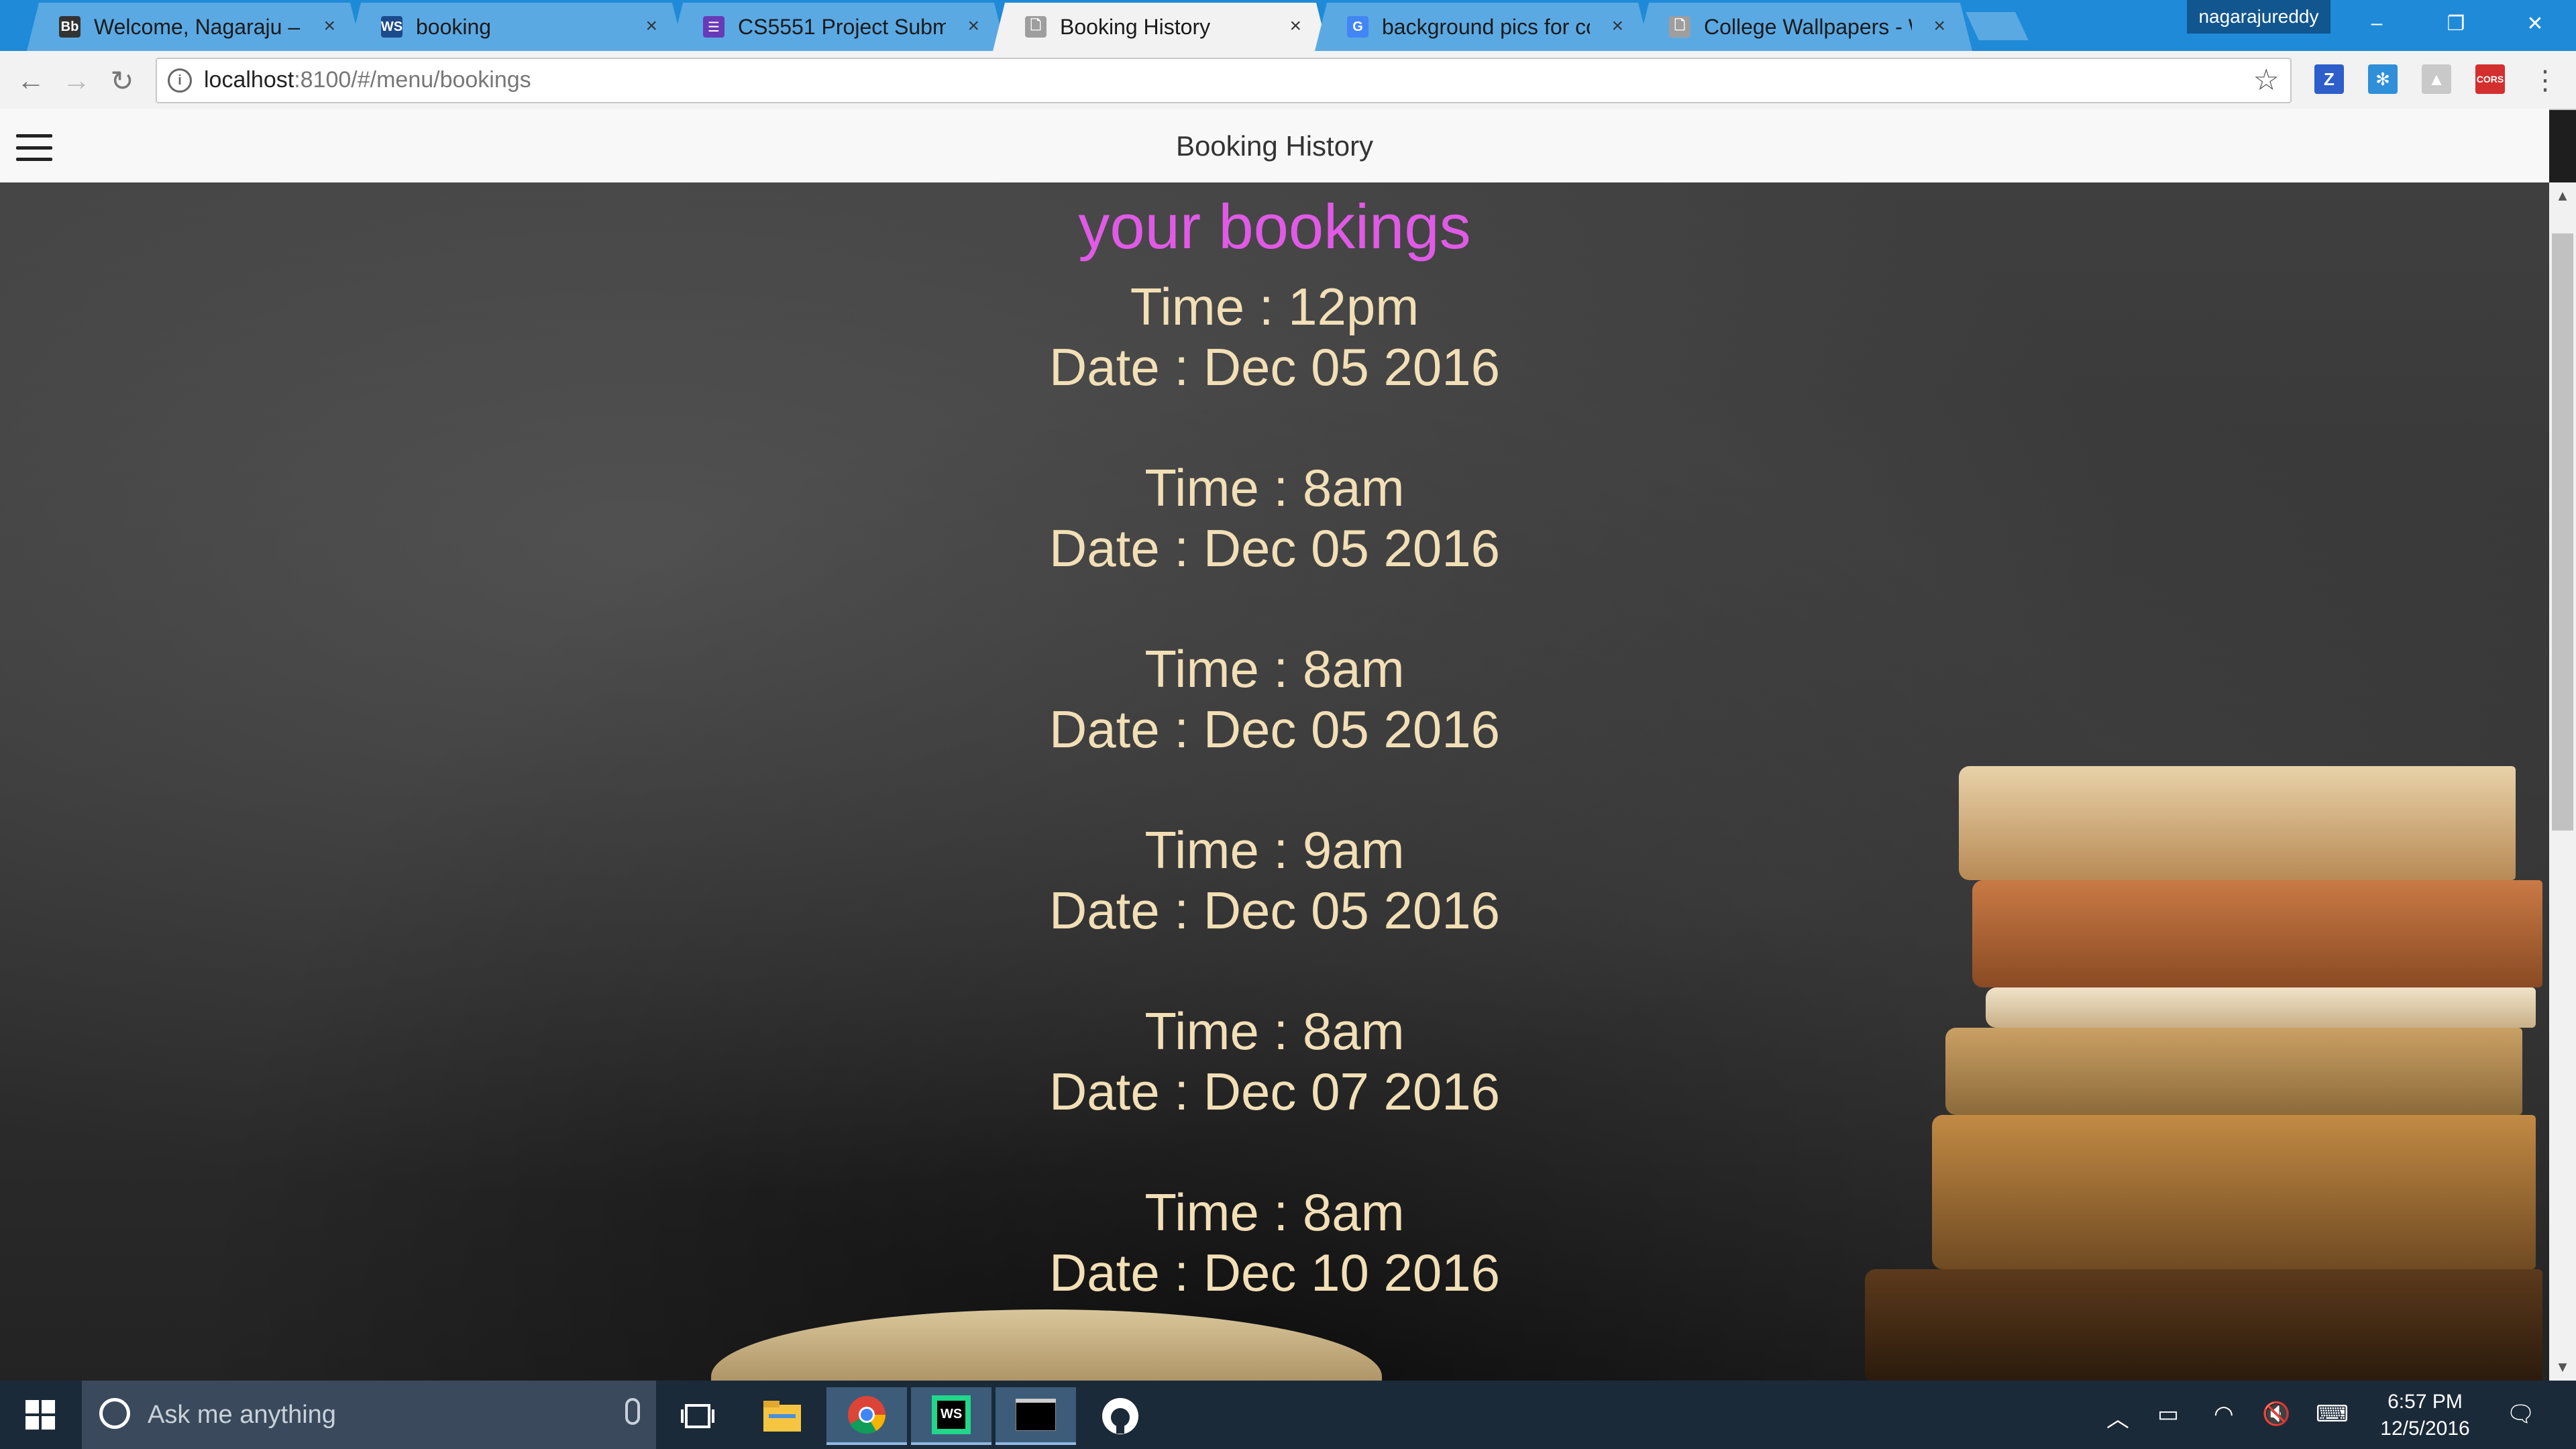  I want to click on scrollbar-thumb, so click(2562, 531).